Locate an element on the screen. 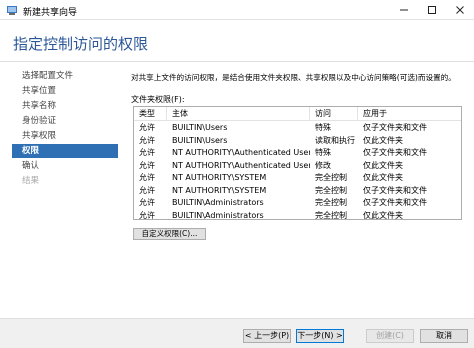 This screenshot has height=348, width=474. minimize-icon is located at coordinates (404, 10).